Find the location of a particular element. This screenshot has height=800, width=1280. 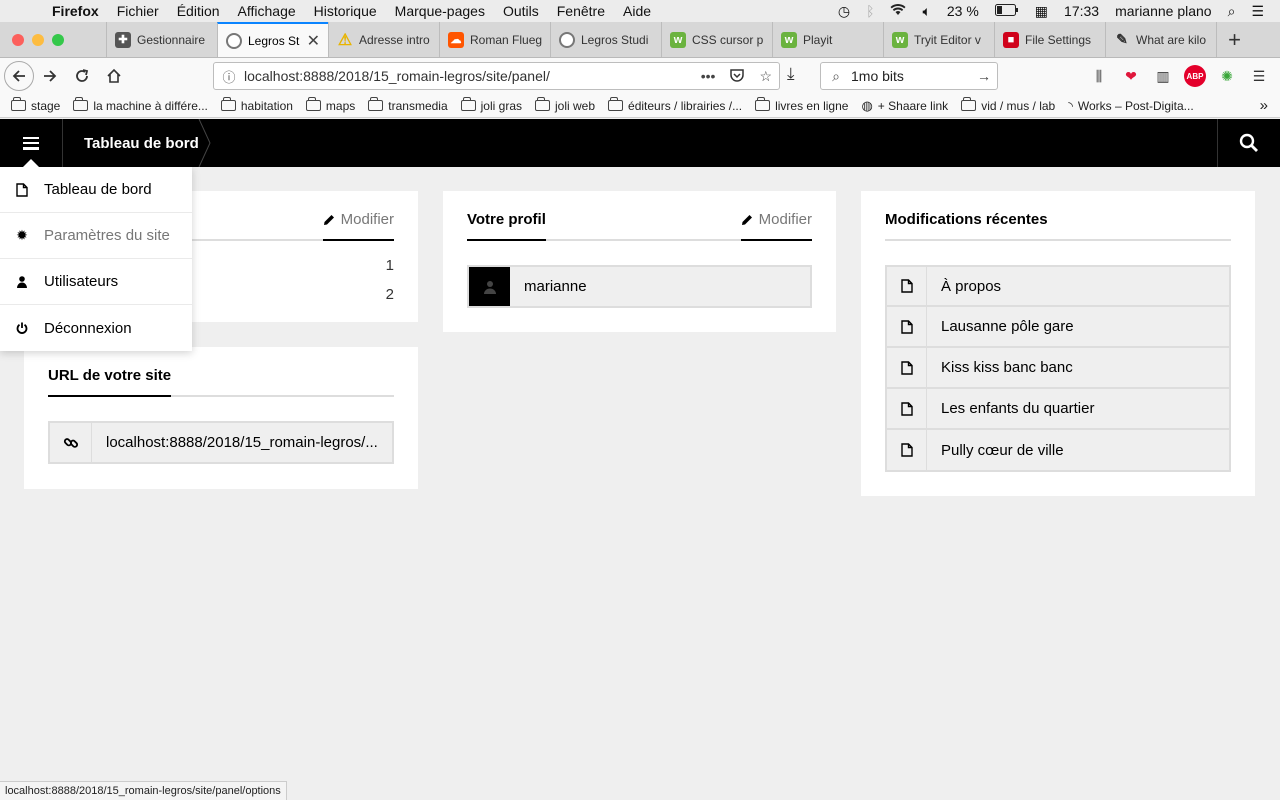

menu-marque-pages: Marque-pages is located at coordinates (440, 11).